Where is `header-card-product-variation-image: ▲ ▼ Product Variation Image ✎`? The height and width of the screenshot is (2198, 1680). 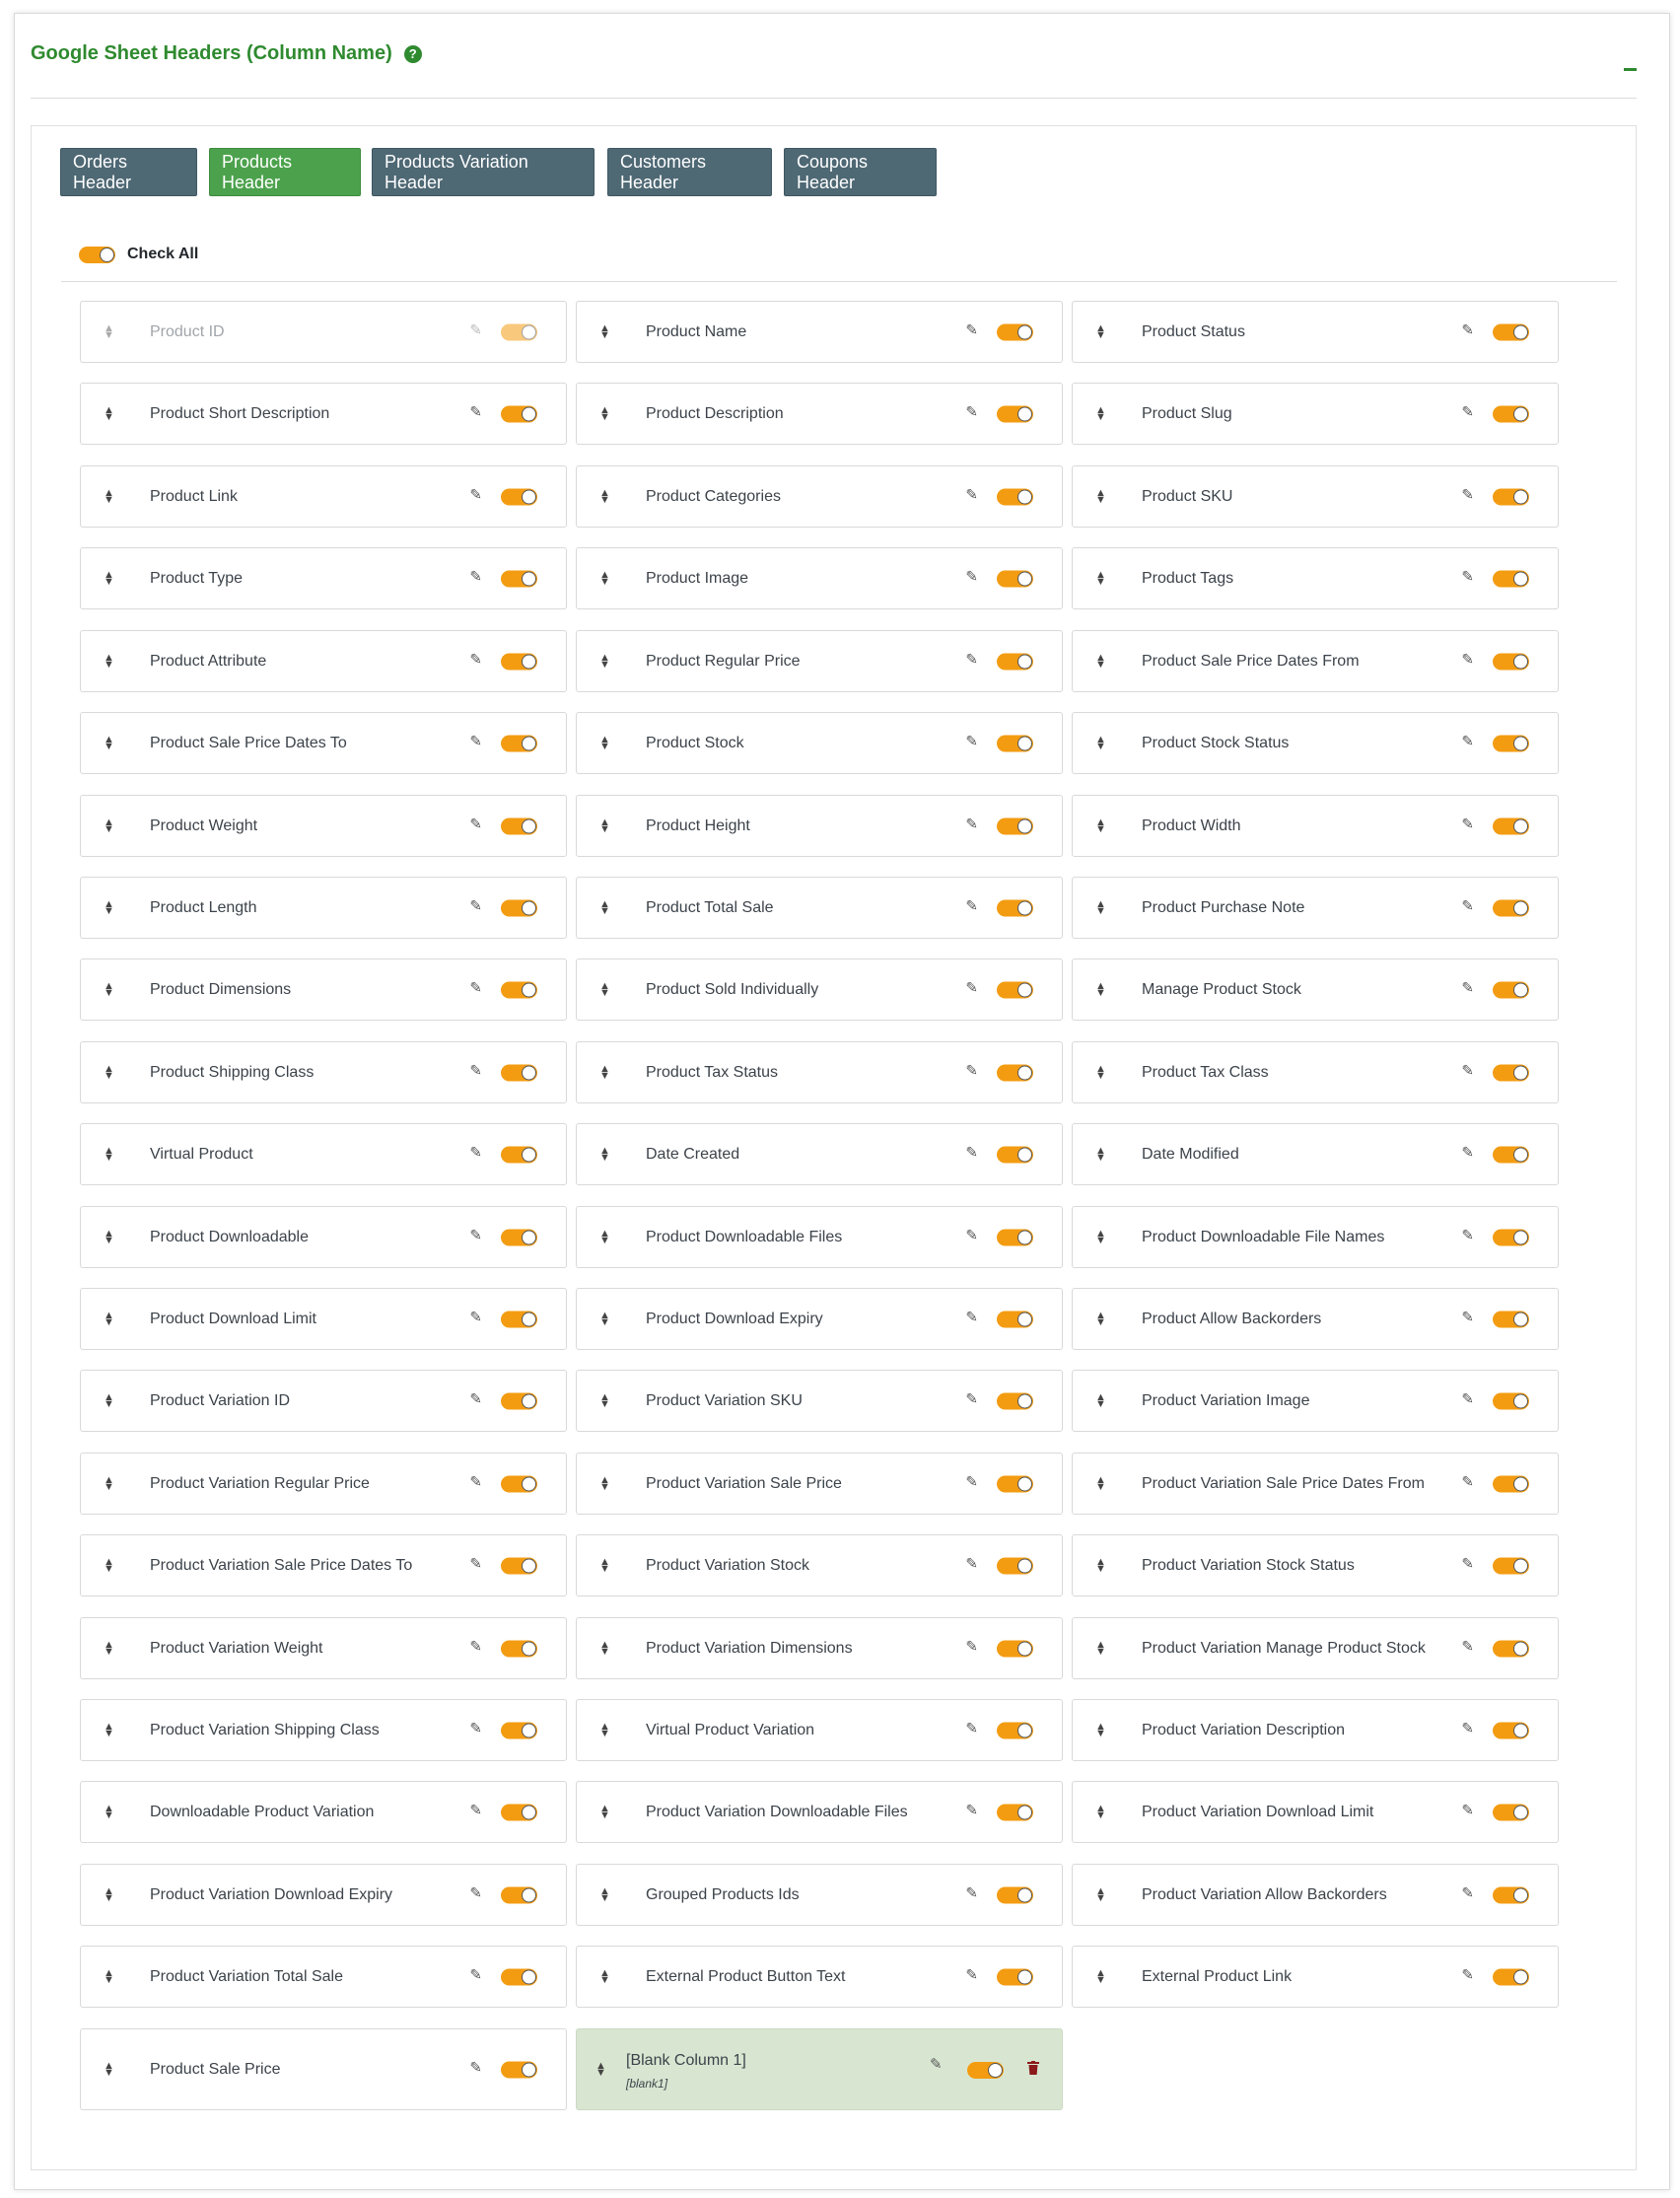
header-card-product-variation-image: ▲ ▼ Product Variation Image ✎ is located at coordinates (1315, 1401).